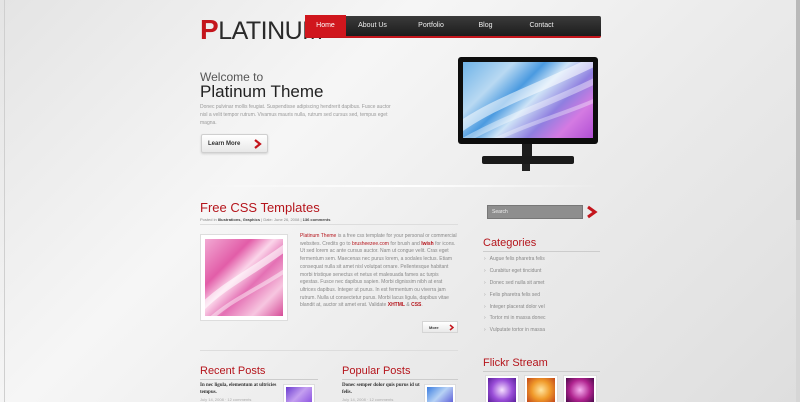 This screenshot has height=402, width=800. What do you see at coordinates (517, 318) in the screenshot?
I see `category-label: Tortor mi in massa donec` at bounding box center [517, 318].